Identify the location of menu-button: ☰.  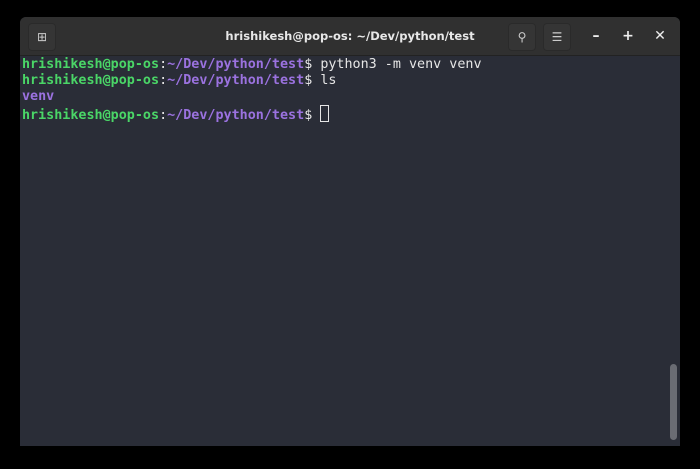
(557, 37).